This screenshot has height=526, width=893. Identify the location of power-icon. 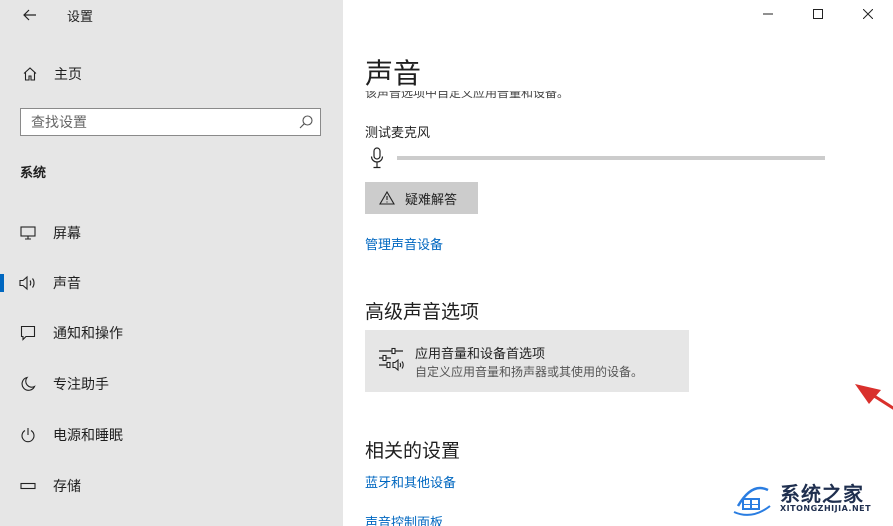
(28, 435).